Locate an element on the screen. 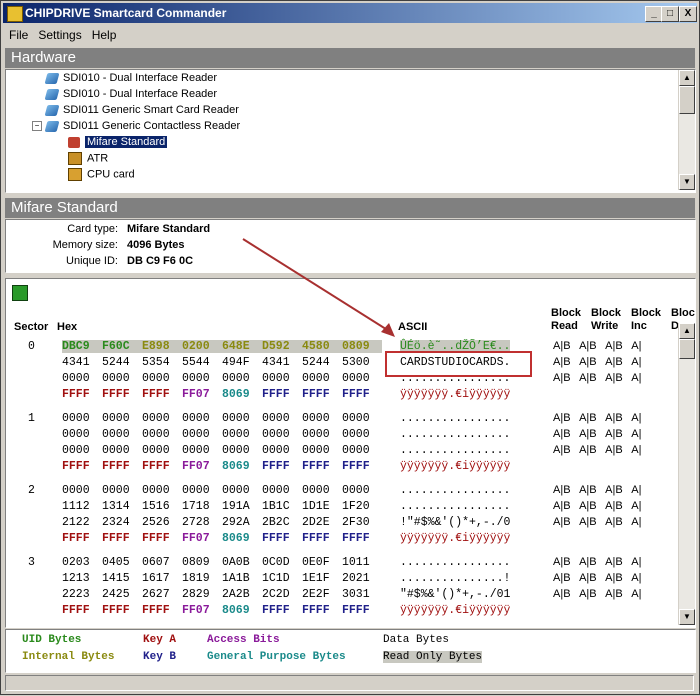 This screenshot has width=700, height=696. annotation-overlay is located at coordinates (387, 307).